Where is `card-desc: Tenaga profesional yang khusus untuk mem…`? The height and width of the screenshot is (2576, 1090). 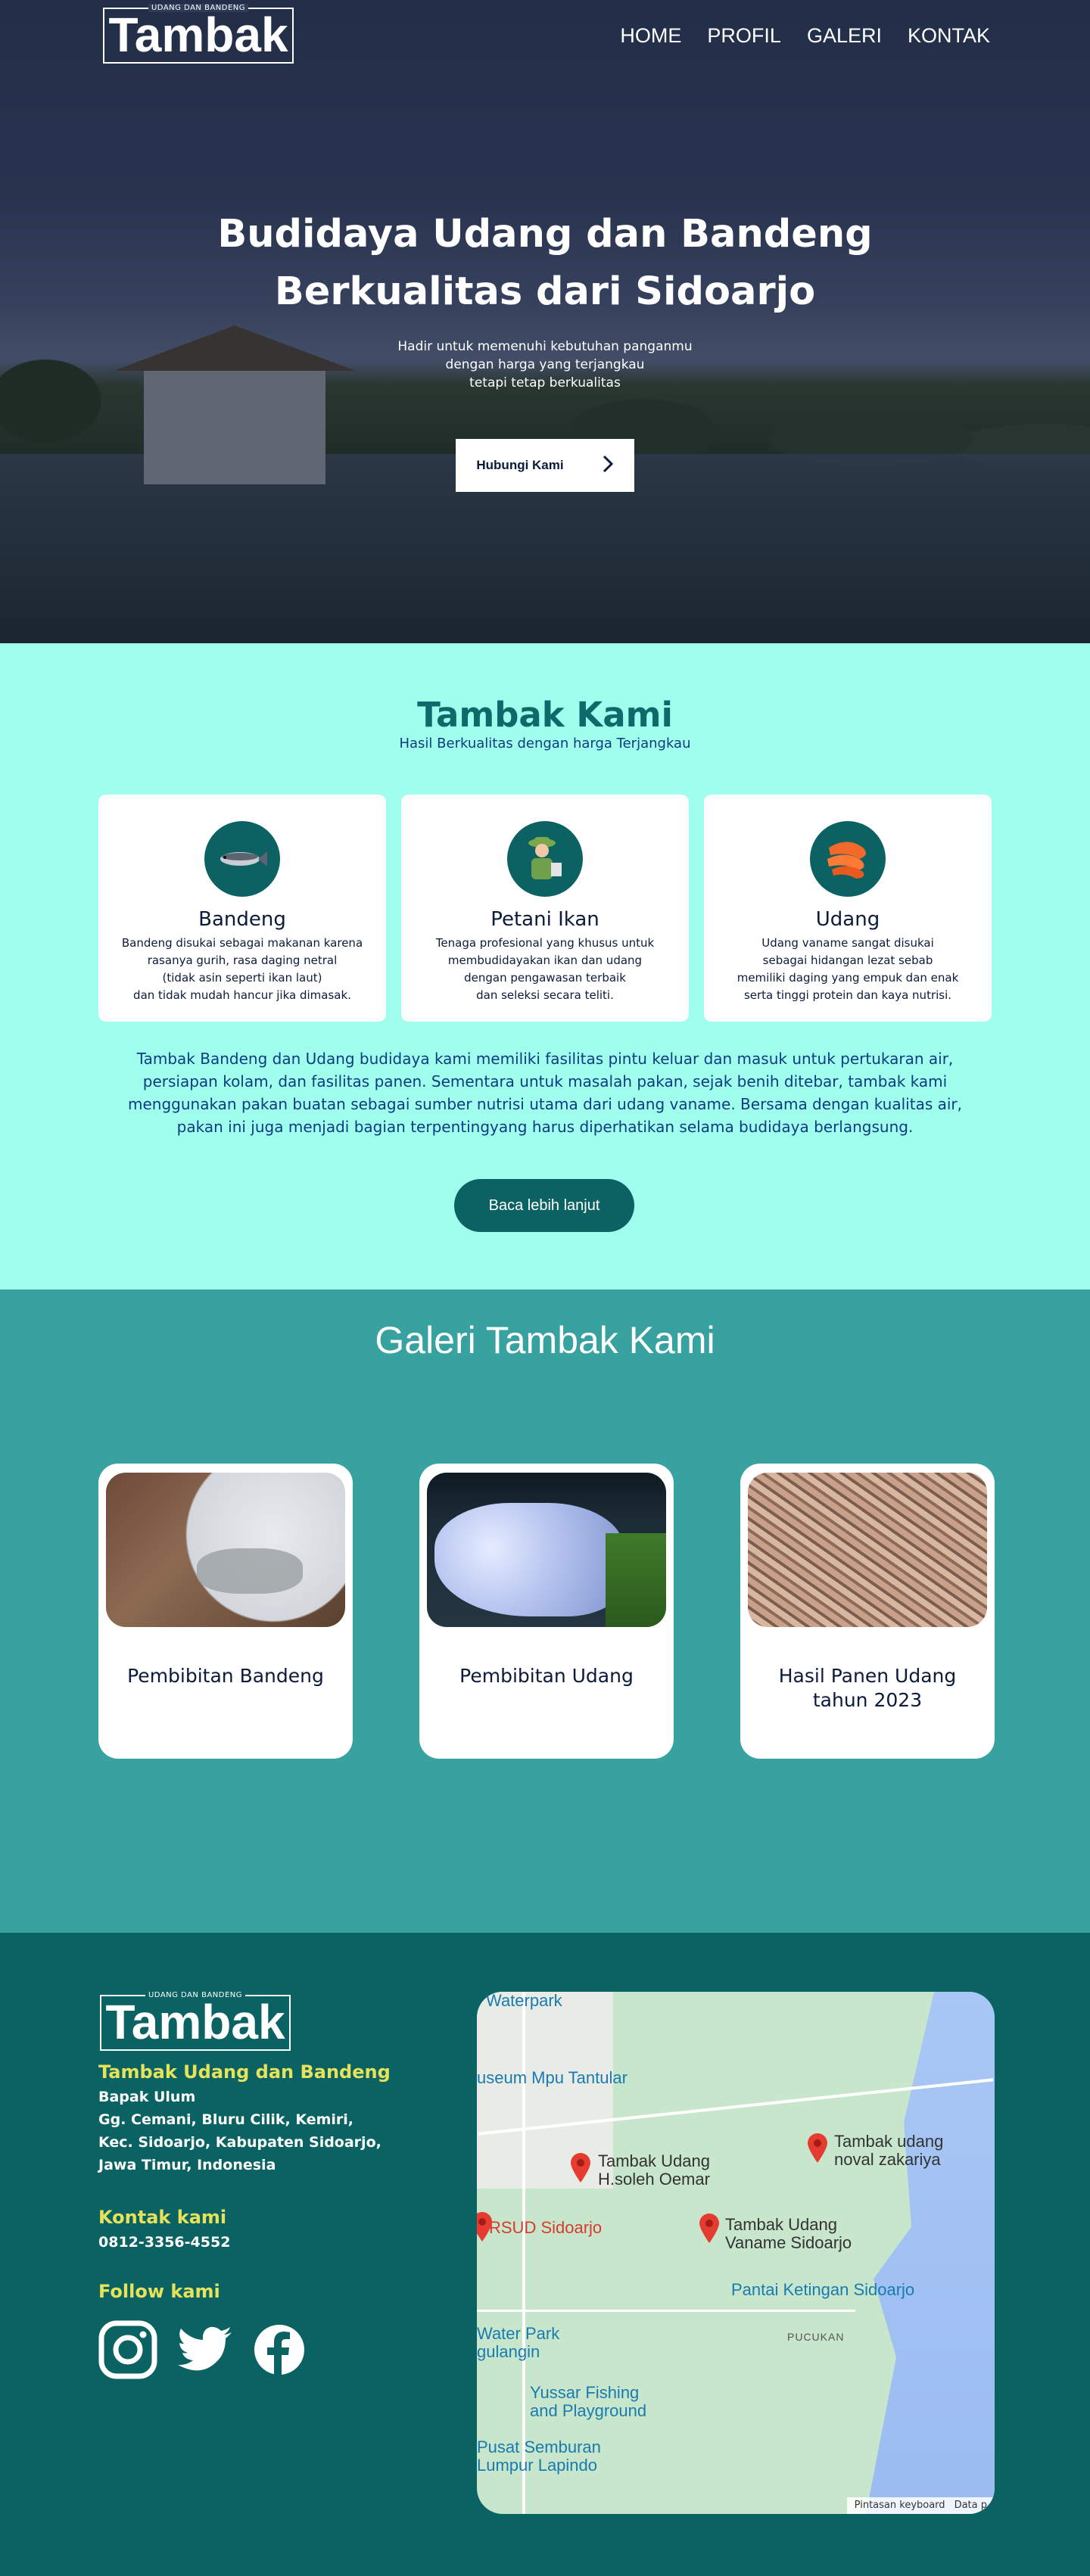 card-desc: Tenaga profesional yang khusus untuk mem… is located at coordinates (545, 969).